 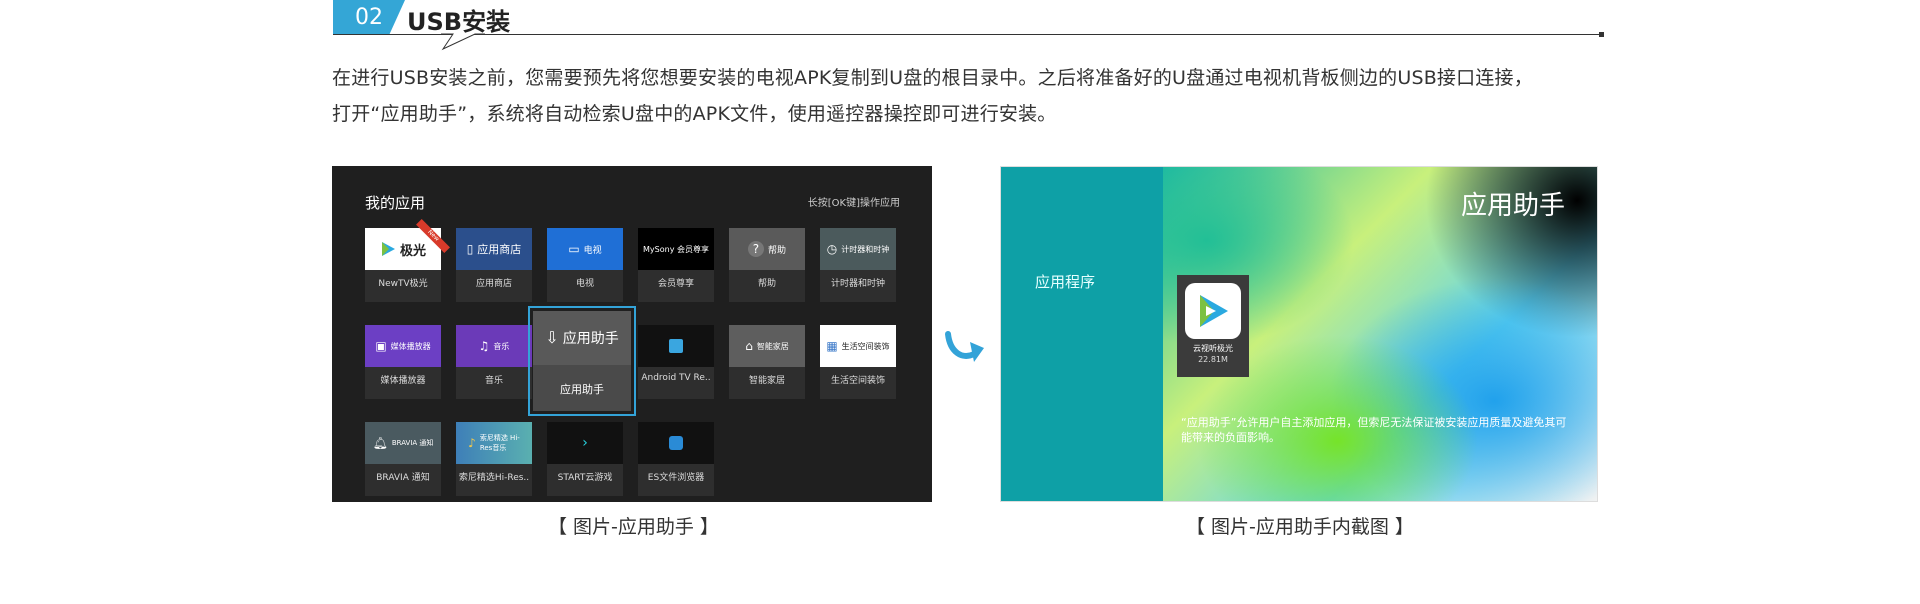 I want to click on app-label: START云游戏, so click(x=585, y=478).